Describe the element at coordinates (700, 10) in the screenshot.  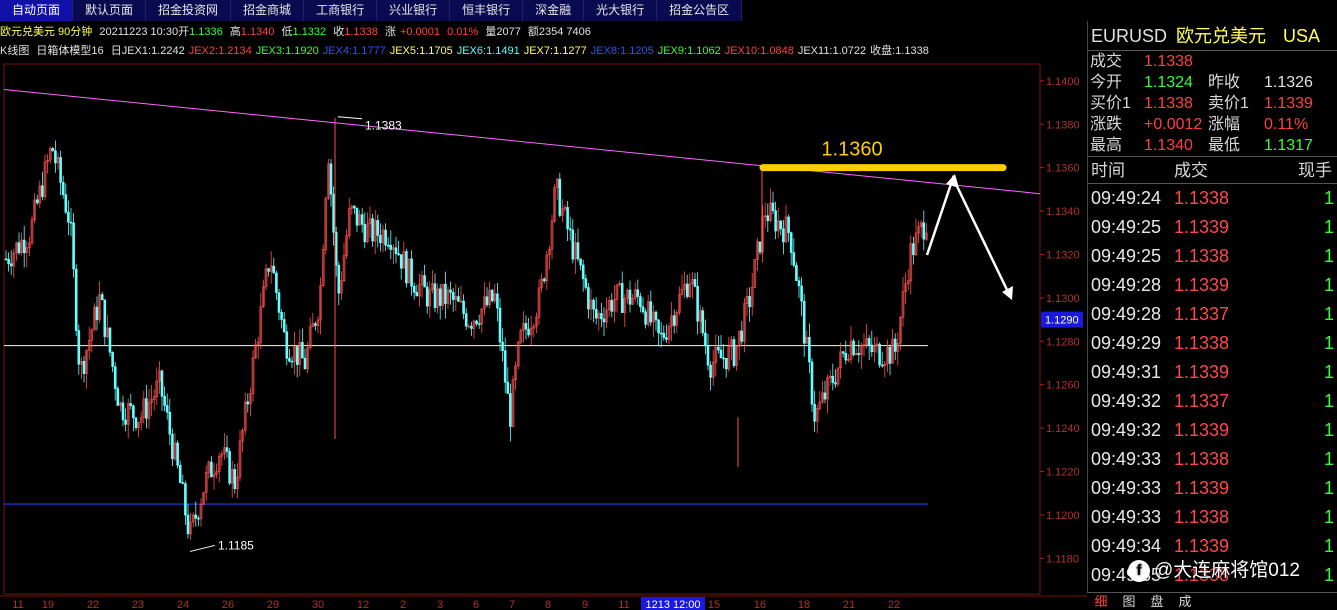
I see `tab-9: 招金公告区` at that location.